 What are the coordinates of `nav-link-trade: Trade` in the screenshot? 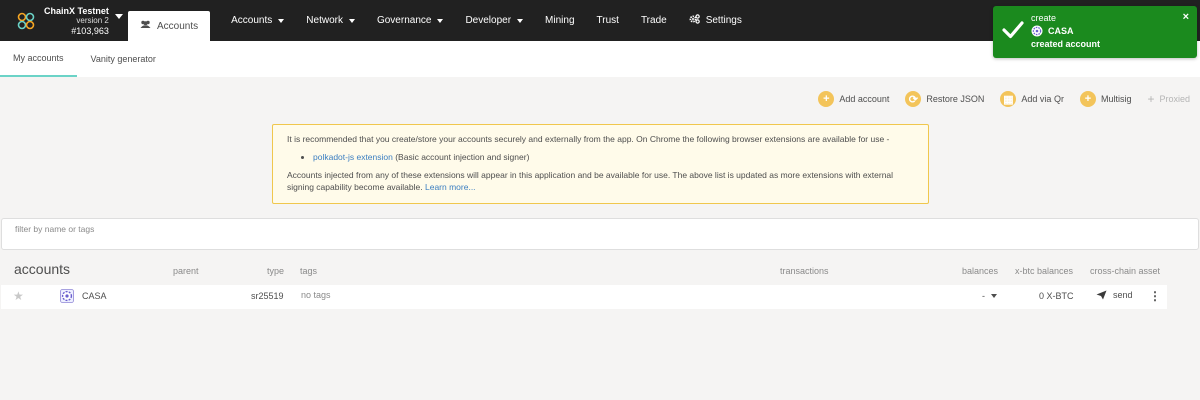 It's located at (654, 20).